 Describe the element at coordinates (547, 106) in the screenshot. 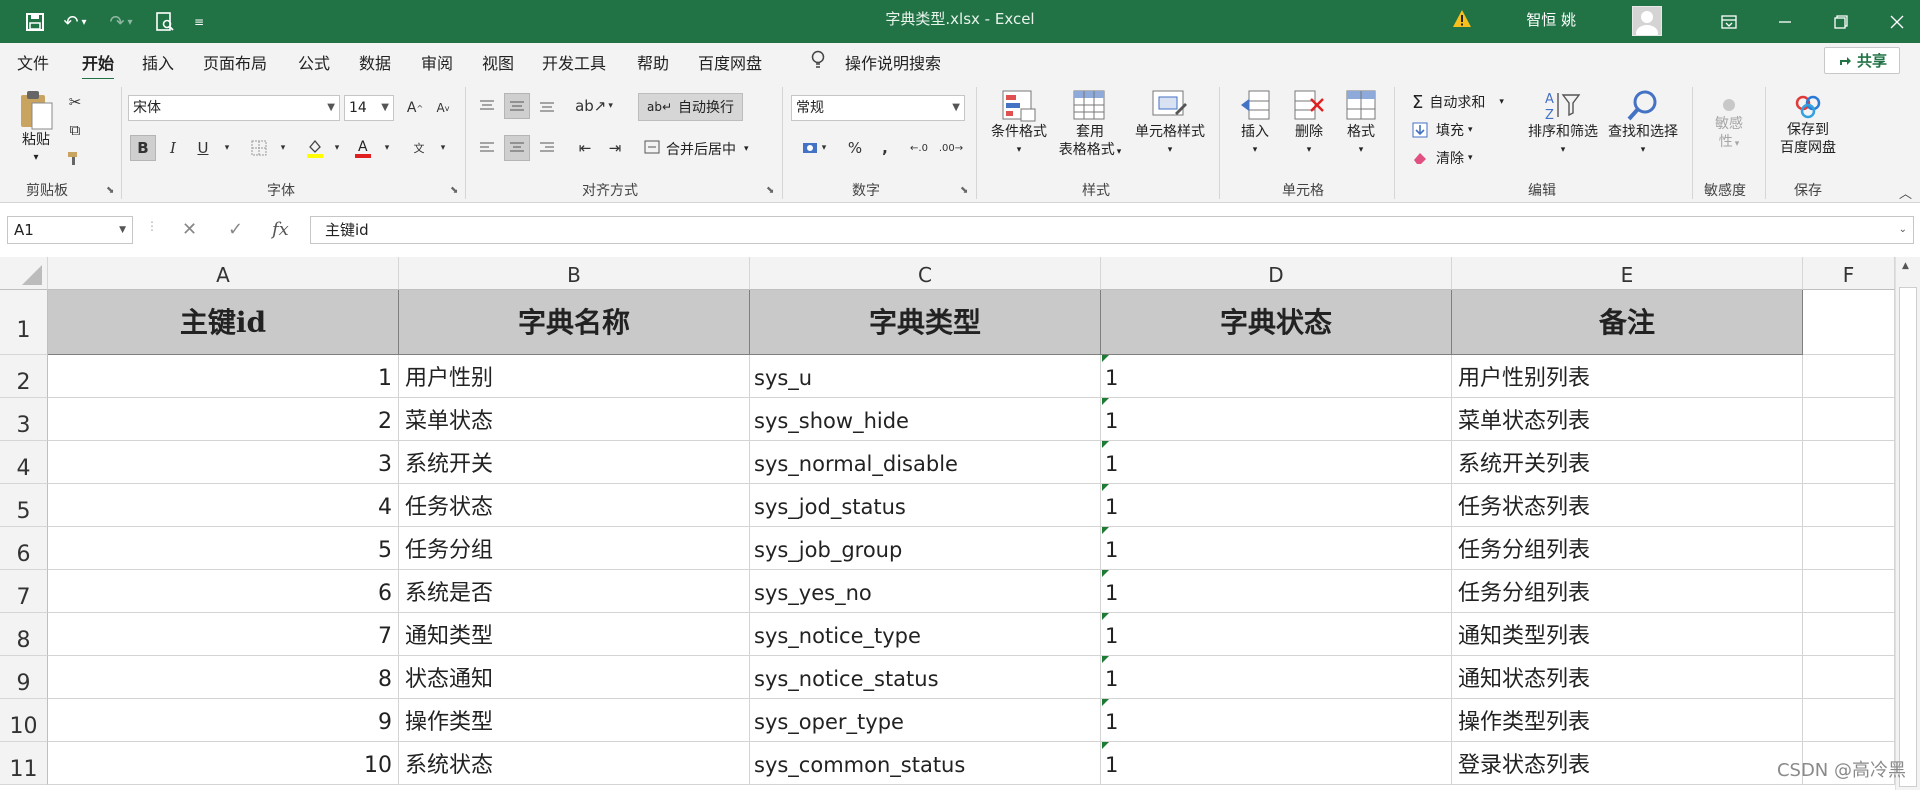

I see `align-bottom-icon` at that location.